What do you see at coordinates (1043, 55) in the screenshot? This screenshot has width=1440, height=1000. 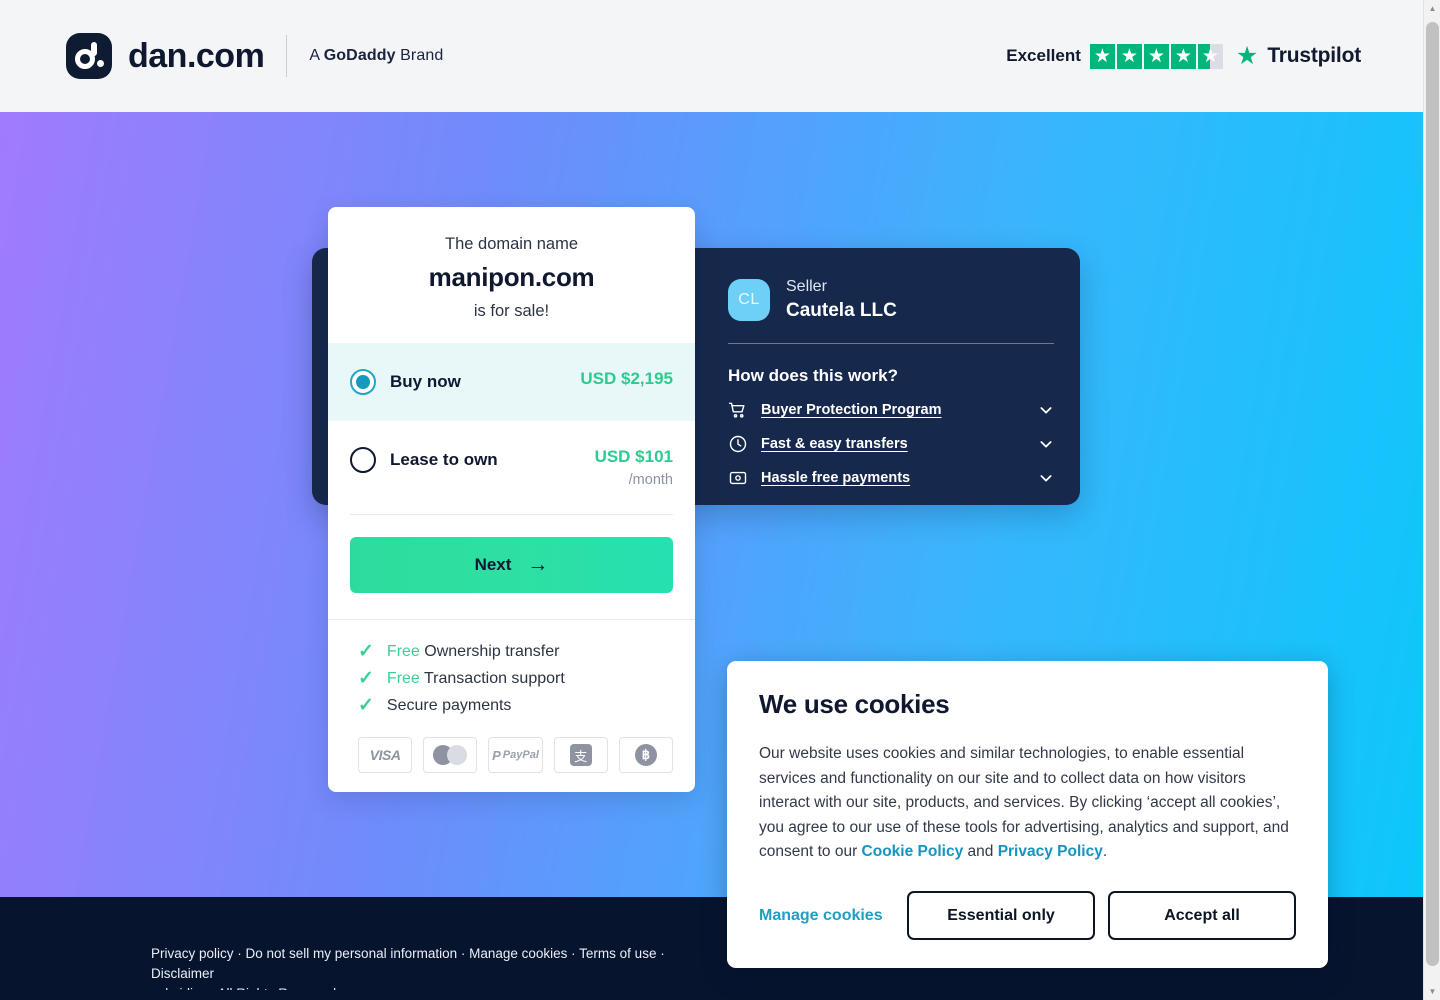 I see `trustpilot-rating-word: Excellent` at bounding box center [1043, 55].